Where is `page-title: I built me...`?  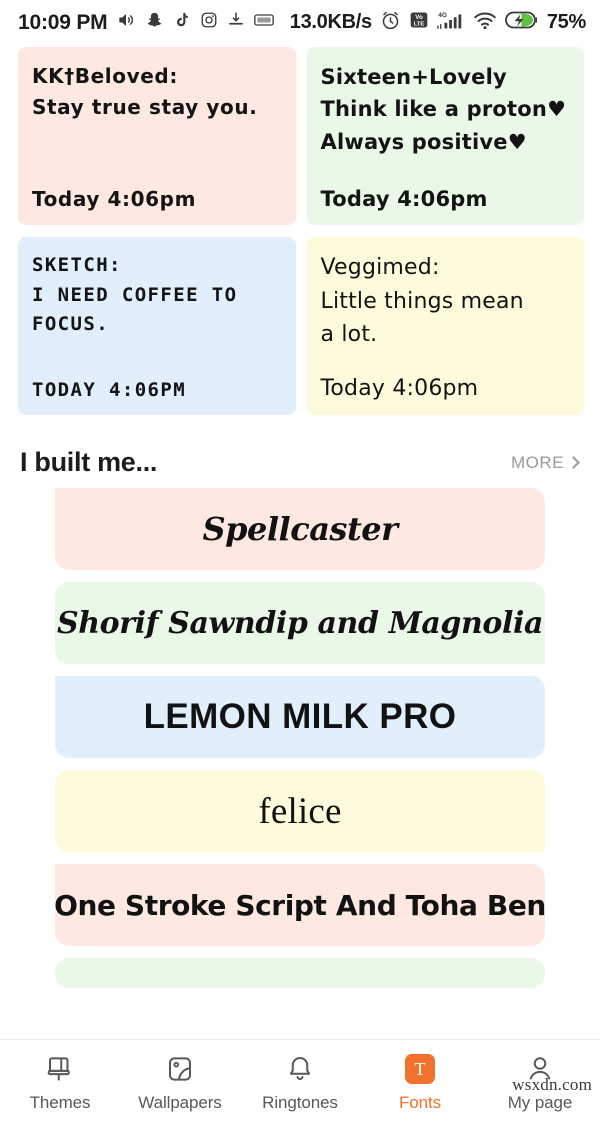 page-title: I built me... is located at coordinates (89, 462).